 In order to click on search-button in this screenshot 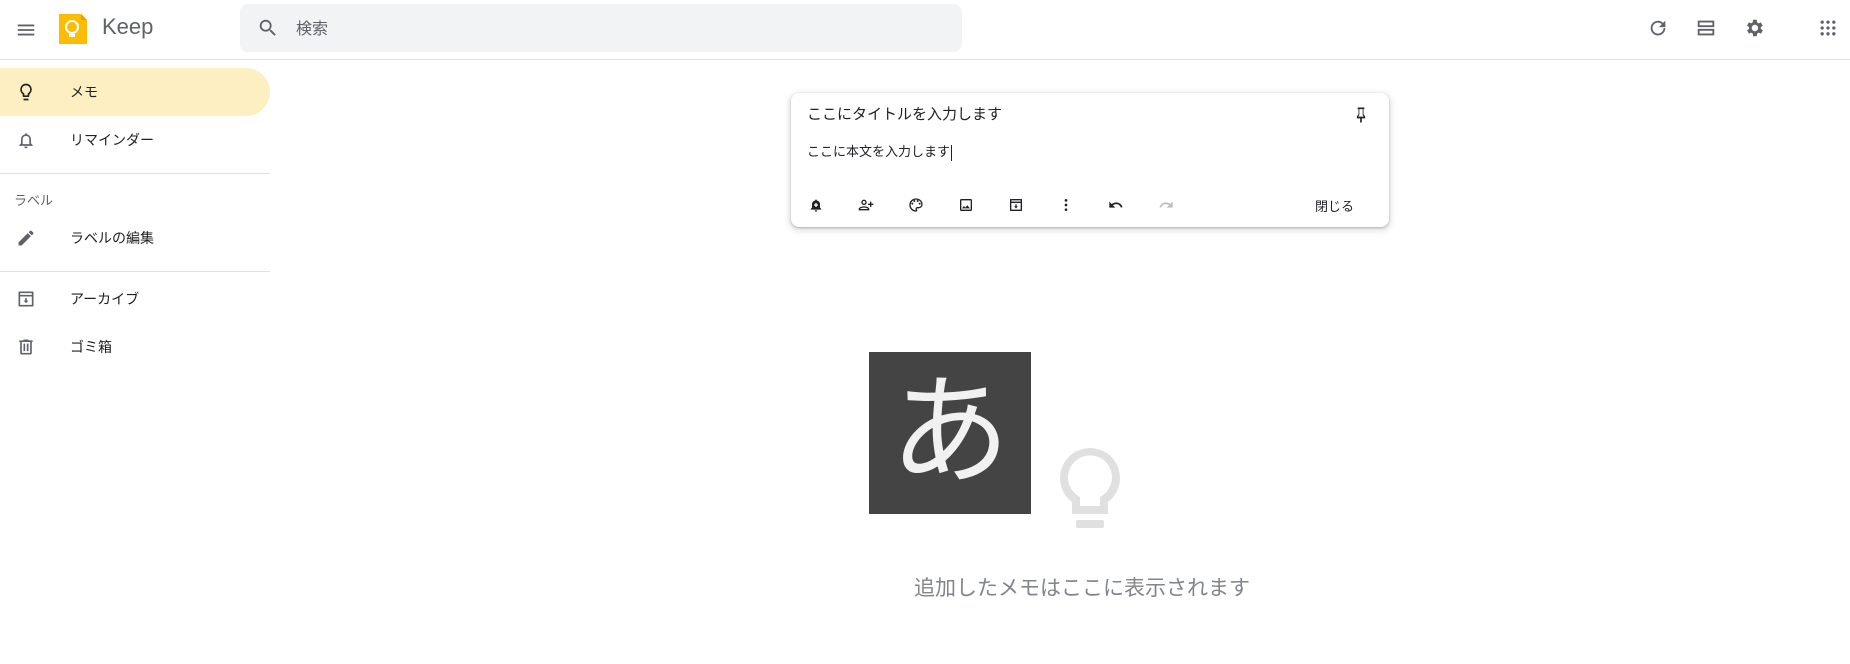, I will do `click(268, 28)`.